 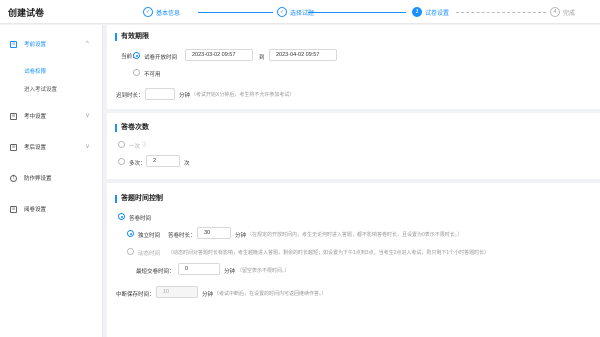 I want to click on sidebar-subitem-permissions: 试卷权限, so click(x=35, y=71).